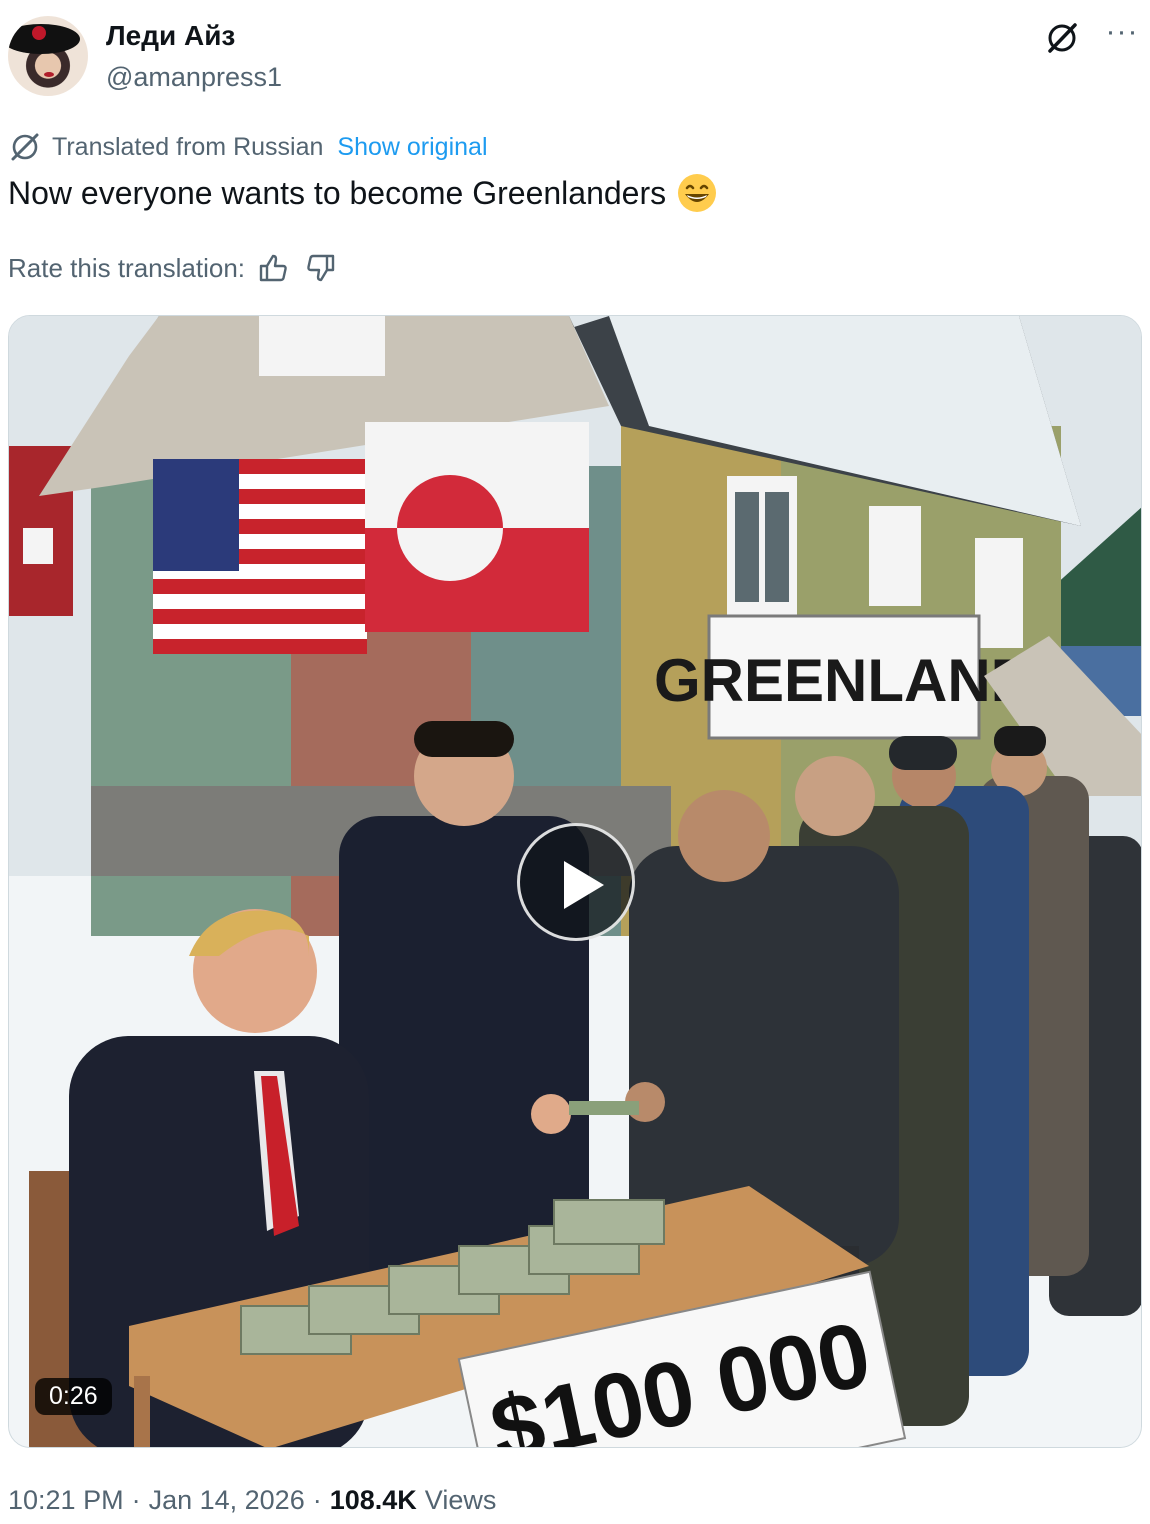  I want to click on translate-icon, so click(25, 147).